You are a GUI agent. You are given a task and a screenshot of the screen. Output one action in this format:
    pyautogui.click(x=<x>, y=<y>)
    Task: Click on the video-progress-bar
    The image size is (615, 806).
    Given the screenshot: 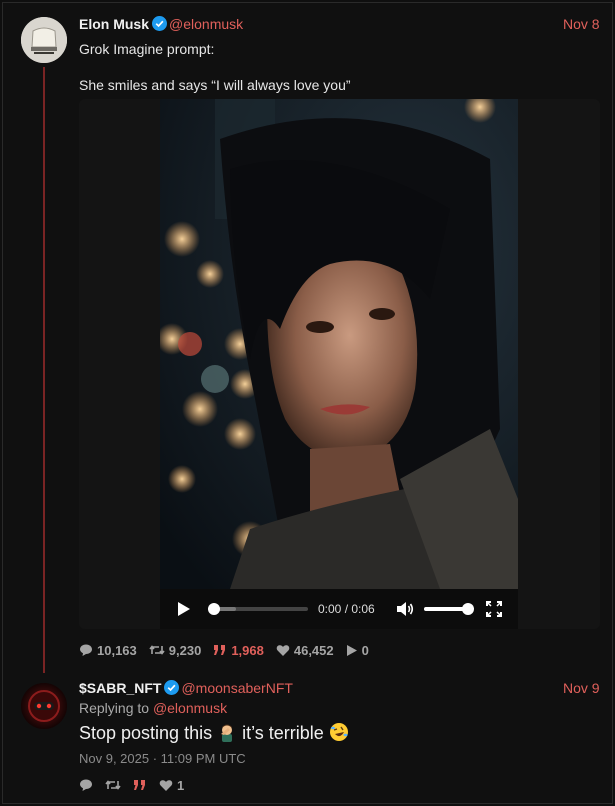 What is the action you would take?
    pyautogui.click(x=258, y=609)
    